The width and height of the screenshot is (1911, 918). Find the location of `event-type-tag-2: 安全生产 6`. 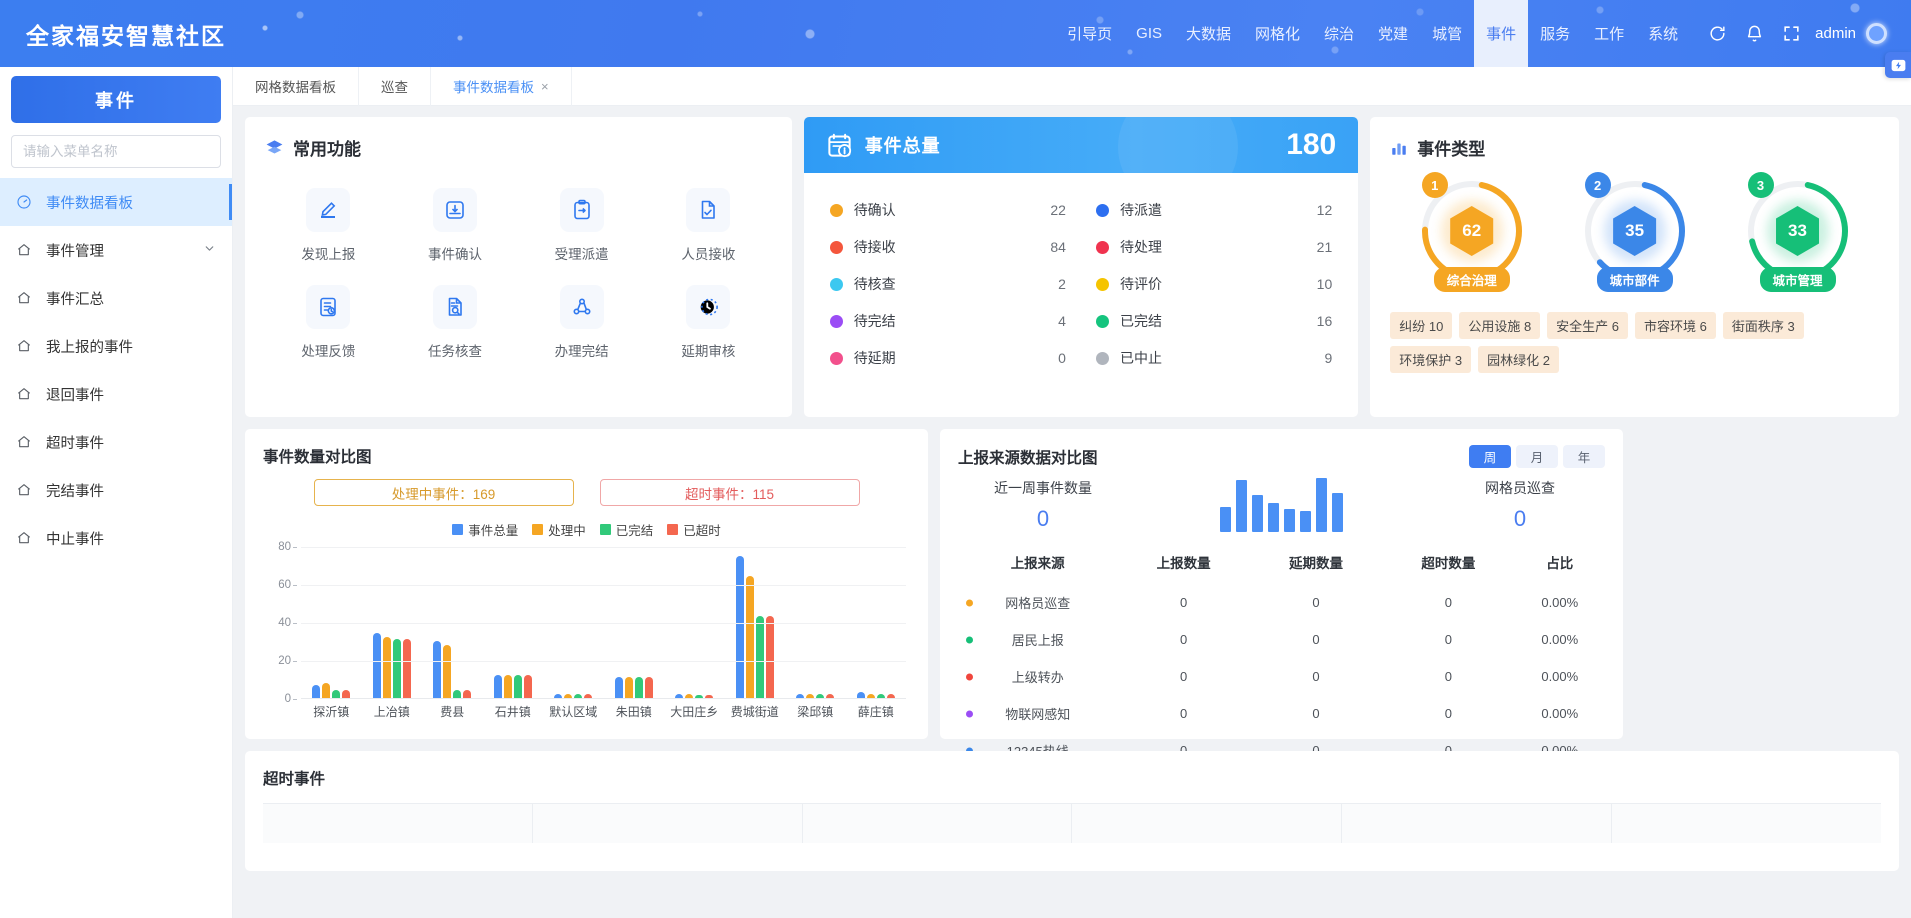

event-type-tag-2: 安全生产 6 is located at coordinates (1588, 325).